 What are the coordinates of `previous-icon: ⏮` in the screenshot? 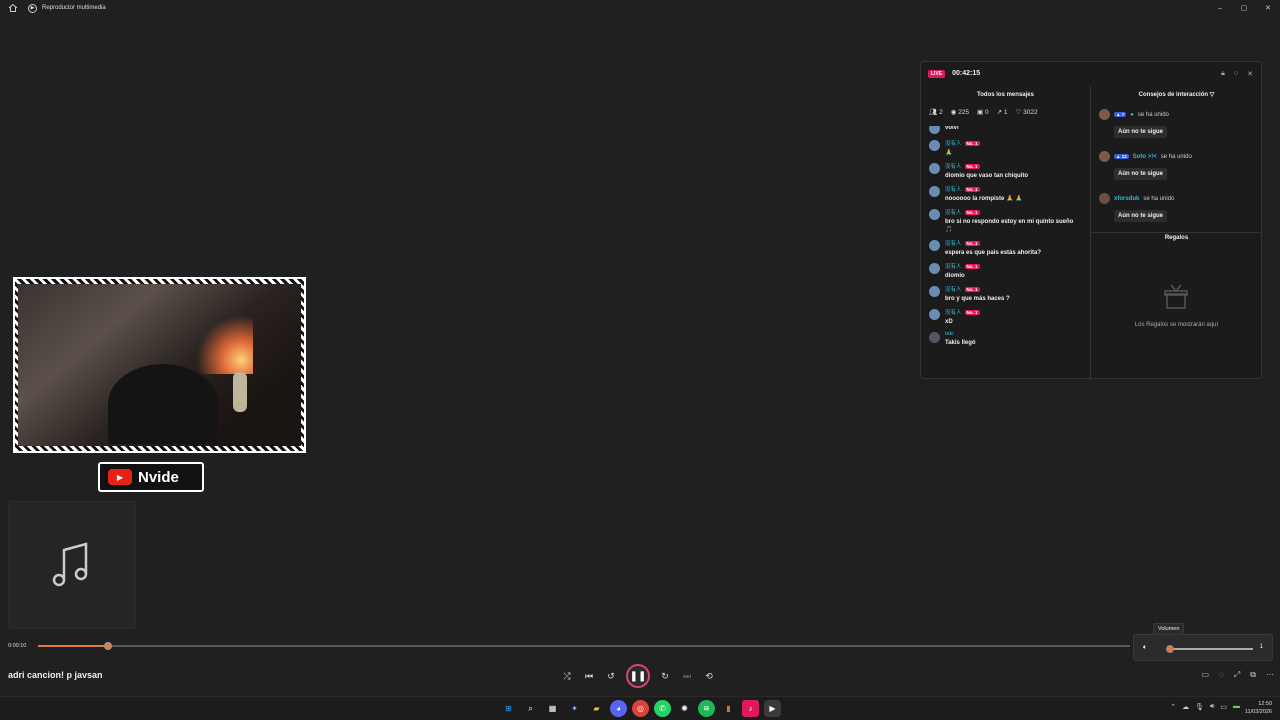 It's located at (589, 676).